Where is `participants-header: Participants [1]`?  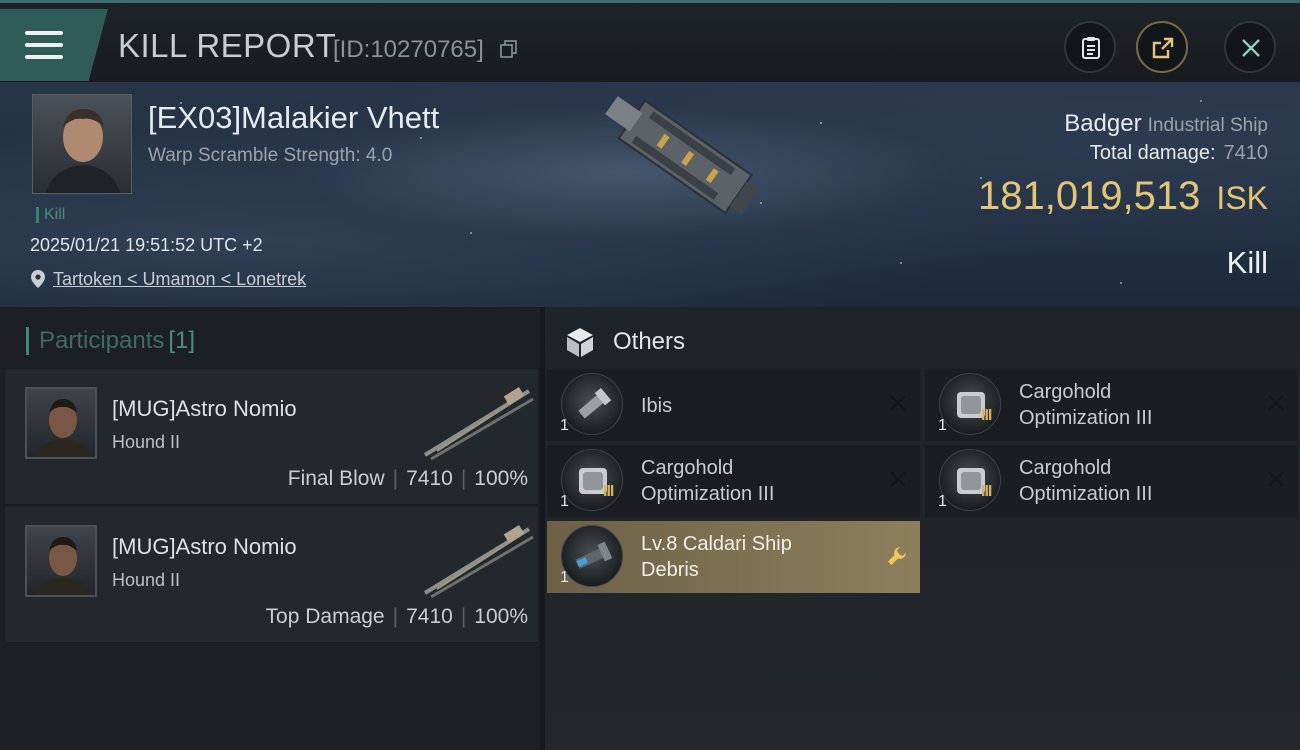
participants-header: Participants [1] is located at coordinates (110, 341).